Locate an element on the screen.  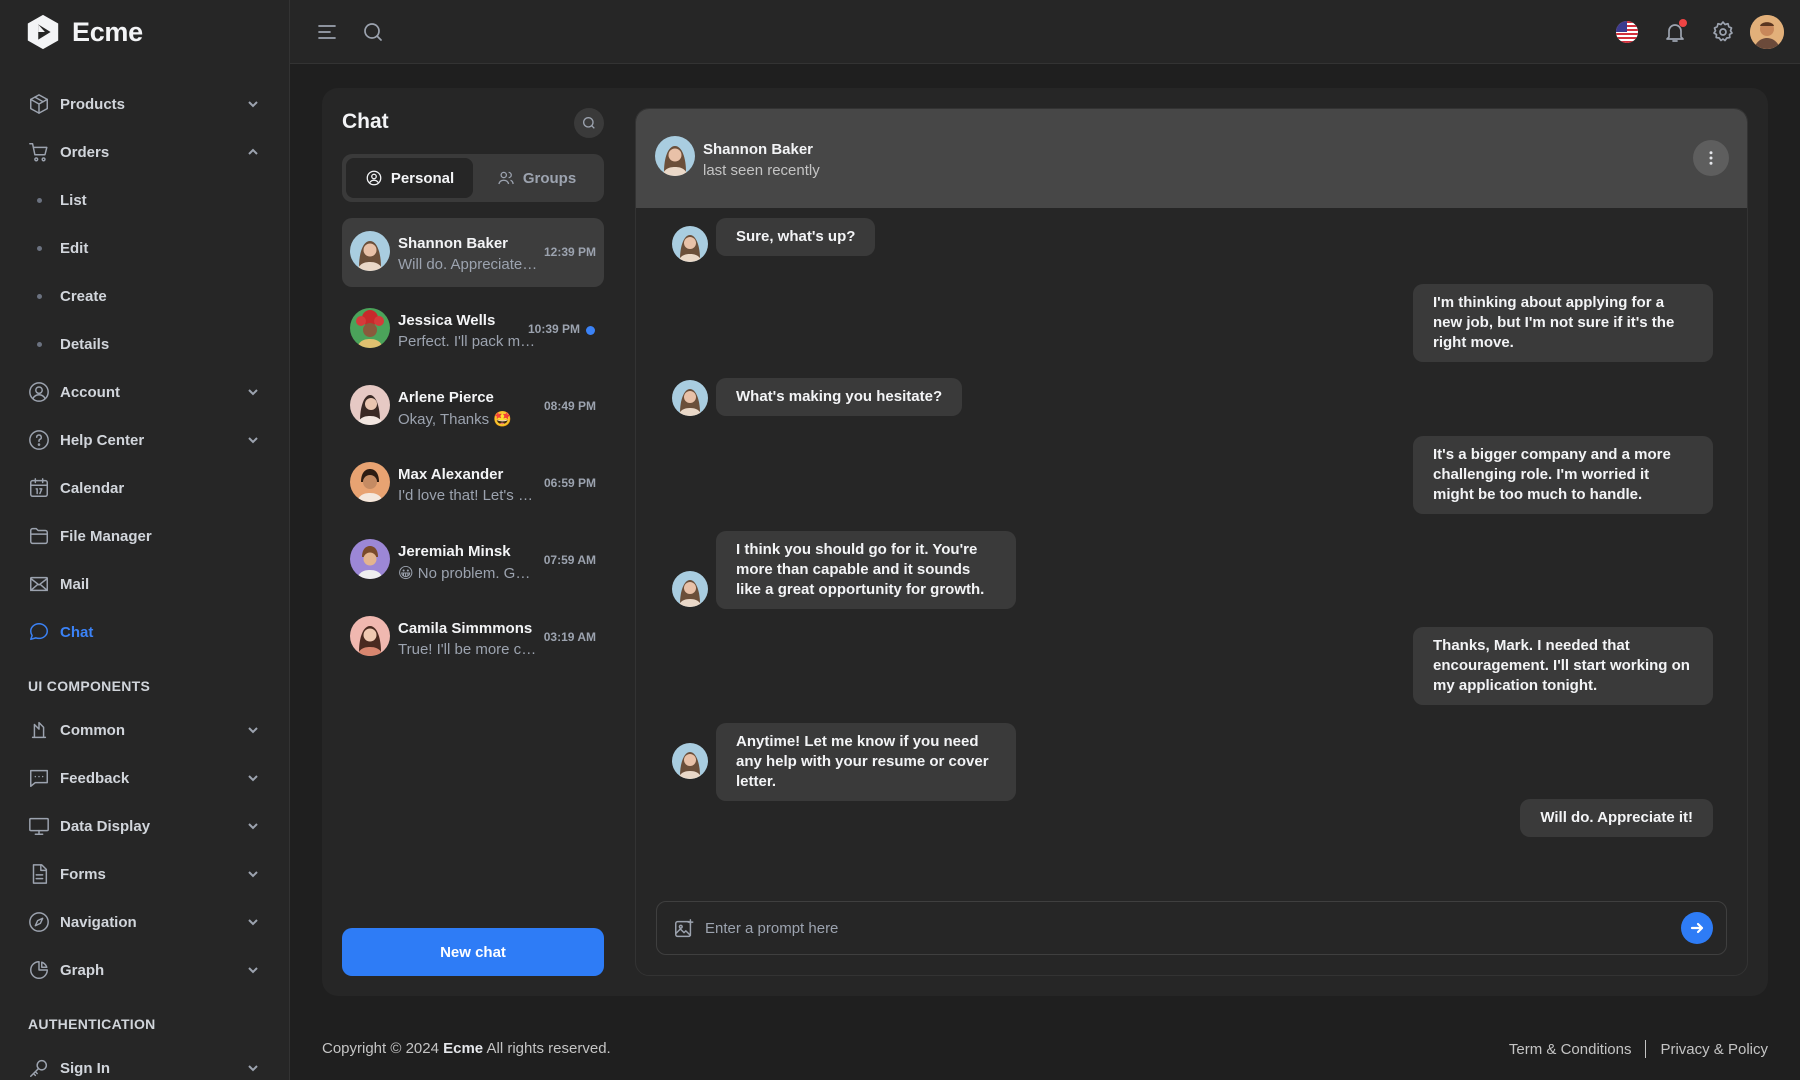
sidebar-item-label: Calendar is located at coordinates (92, 488).